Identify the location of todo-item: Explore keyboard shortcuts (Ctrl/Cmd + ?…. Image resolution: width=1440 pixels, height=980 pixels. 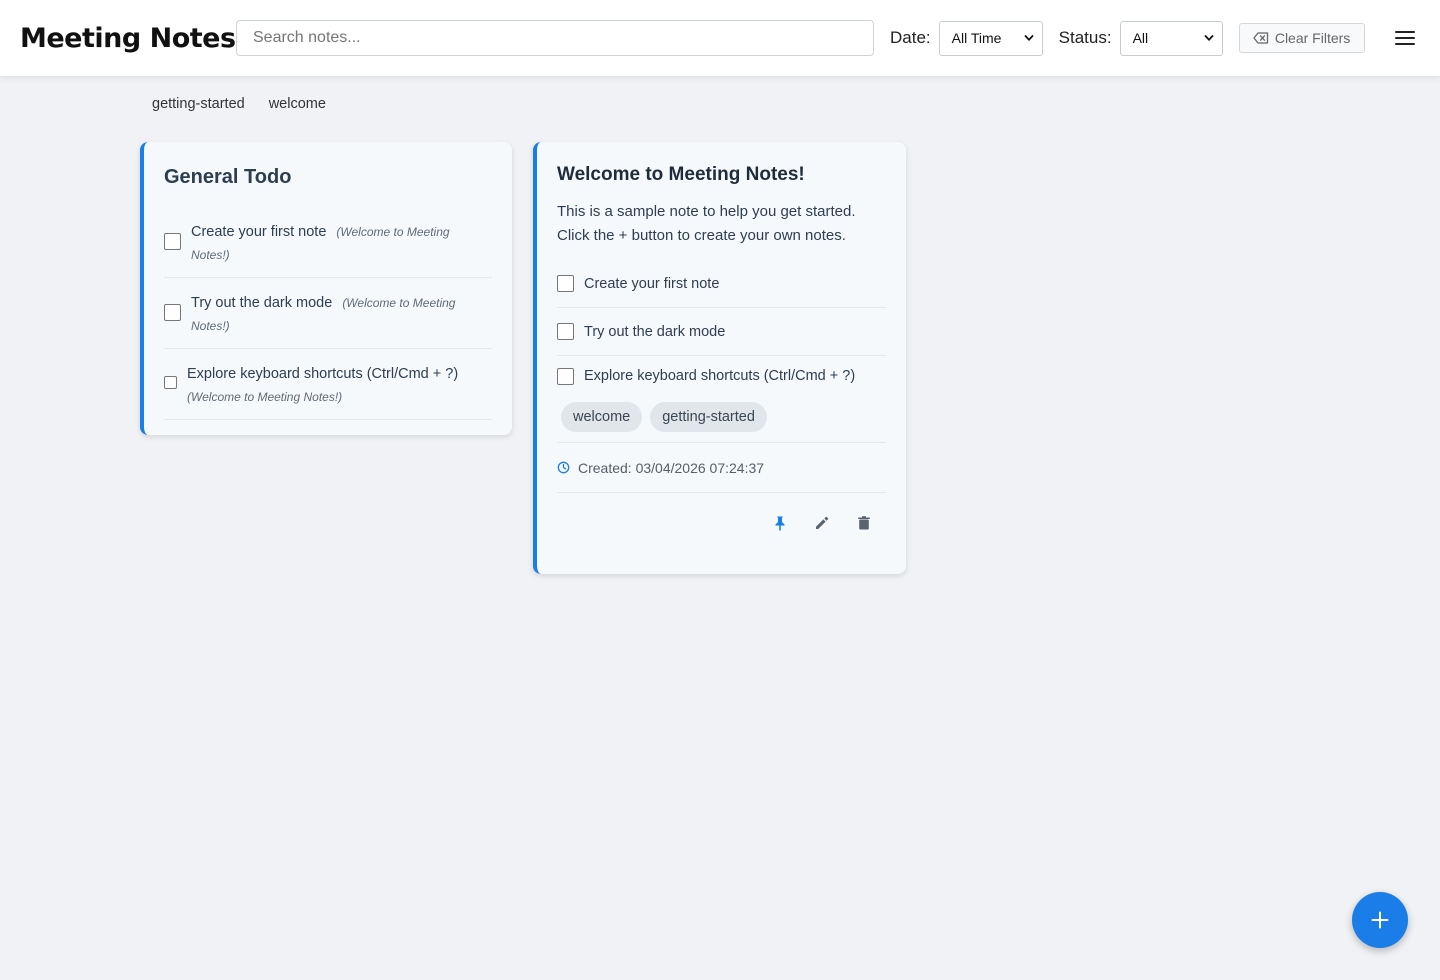
(328, 384).